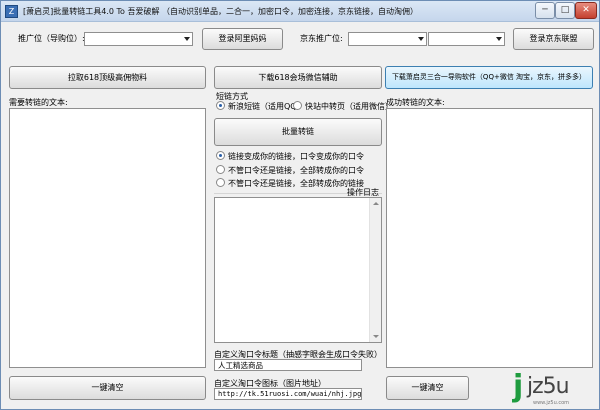 This screenshot has height=410, width=600. What do you see at coordinates (298, 270) in the screenshot?
I see `operation-log-area` at bounding box center [298, 270].